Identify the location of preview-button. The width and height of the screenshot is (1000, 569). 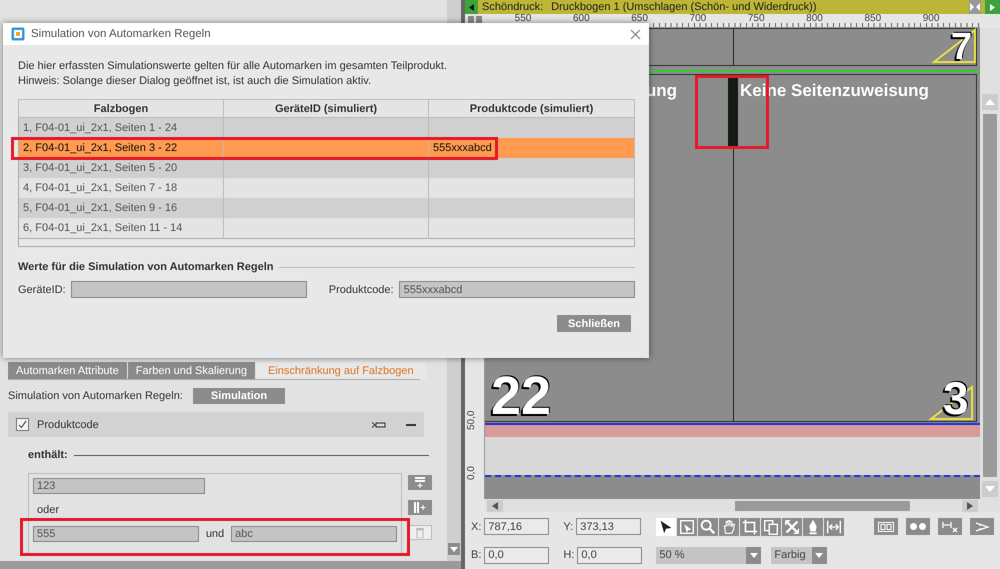
(982, 526).